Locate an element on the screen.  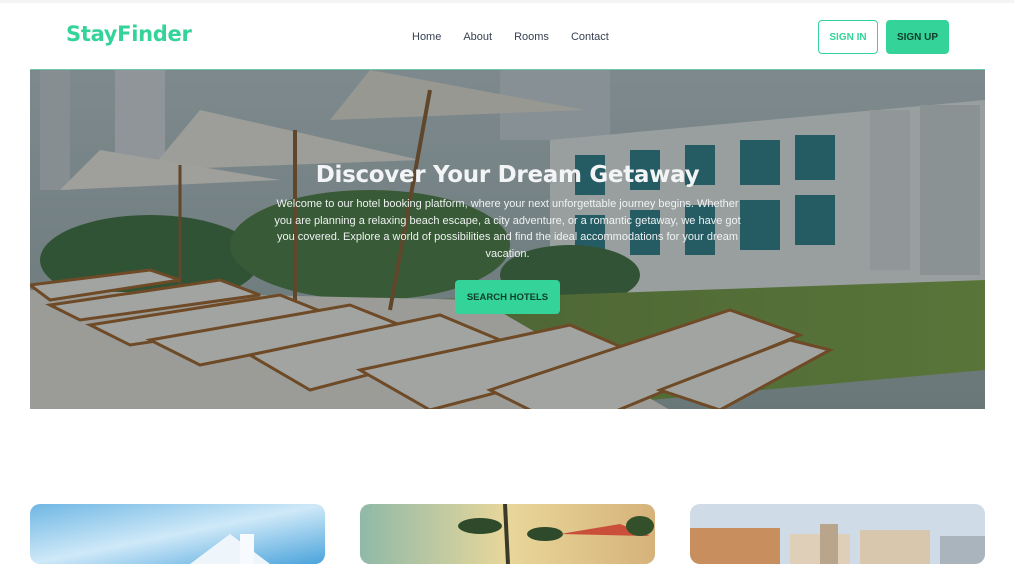
sign-up-button: SIGN UP is located at coordinates (917, 37).